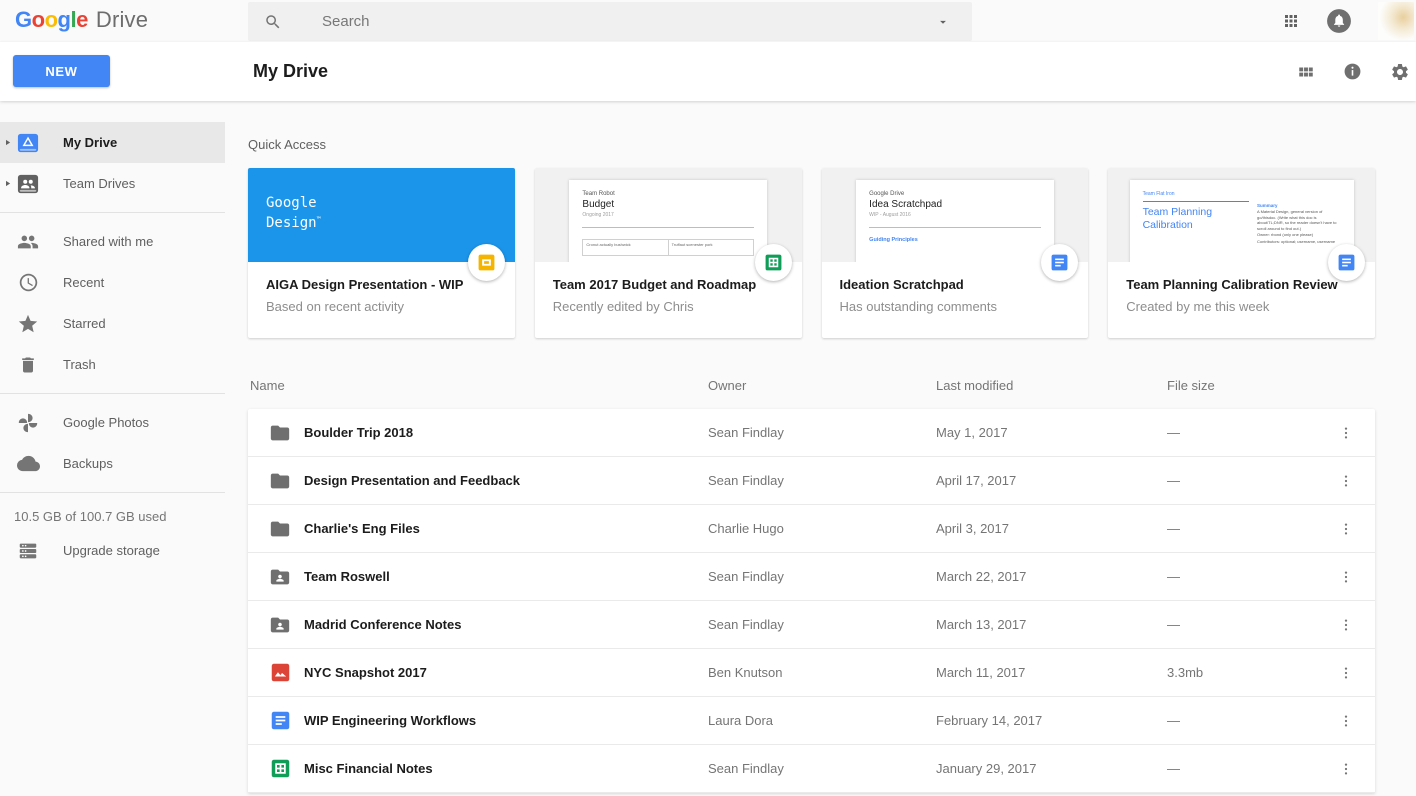  What do you see at coordinates (79, 364) in the screenshot?
I see `sidebar-item-label: Trash` at bounding box center [79, 364].